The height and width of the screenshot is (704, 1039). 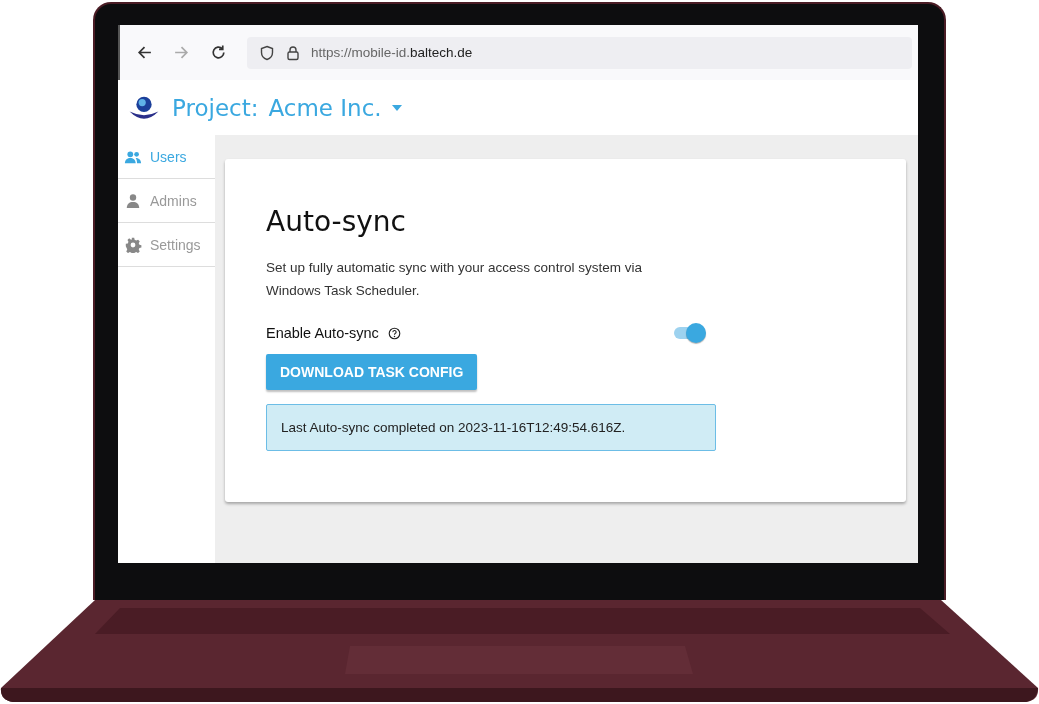 What do you see at coordinates (293, 52) in the screenshot?
I see `lock-icon` at bounding box center [293, 52].